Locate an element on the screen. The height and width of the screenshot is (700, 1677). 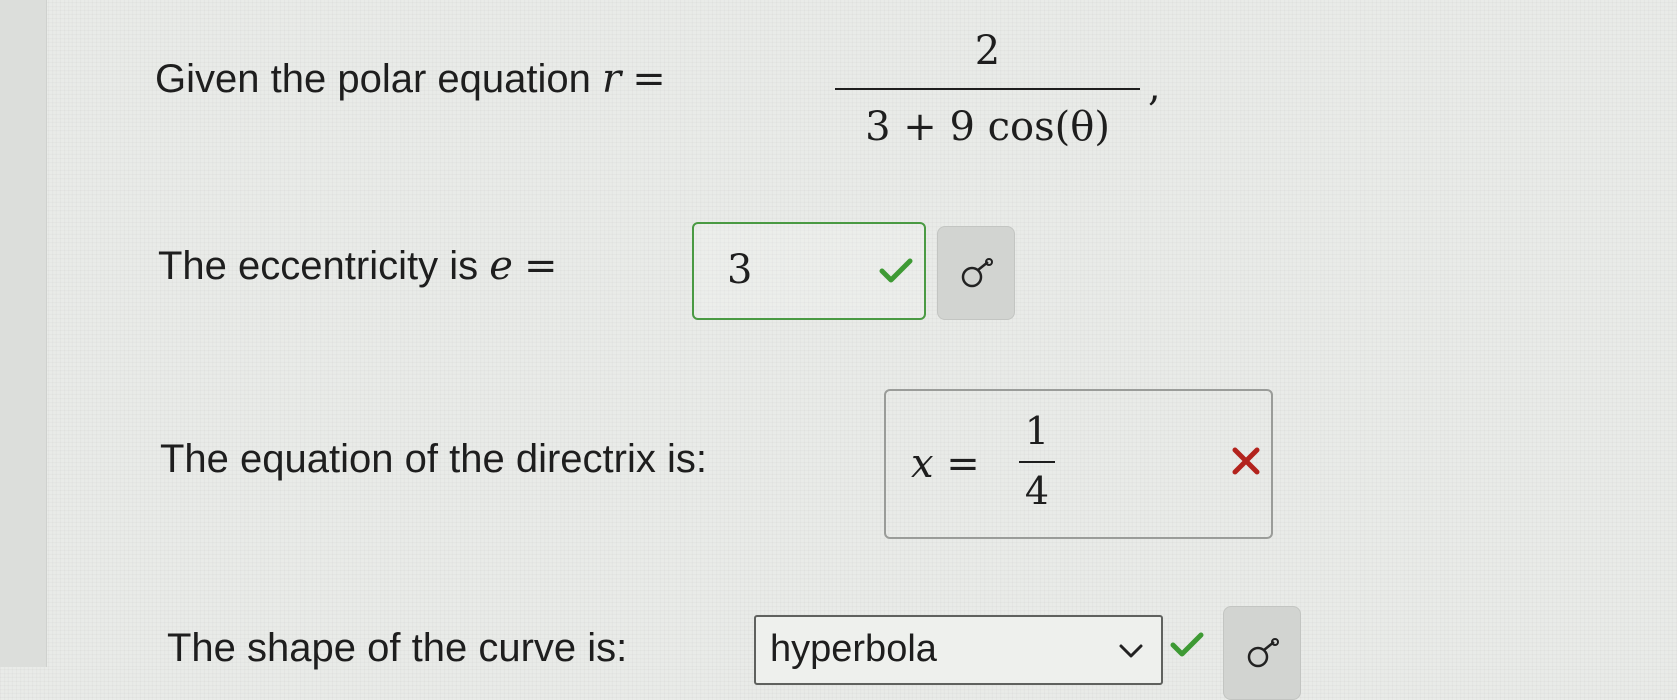
directrix-expression: x = 1 4 is located at coordinates (1011, 464).